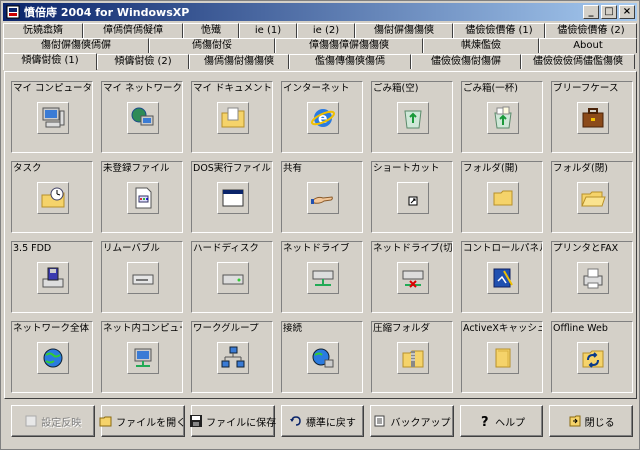  What do you see at coordinates (53, 278) in the screenshot?
I see `floppy-drive-icon` at bounding box center [53, 278].